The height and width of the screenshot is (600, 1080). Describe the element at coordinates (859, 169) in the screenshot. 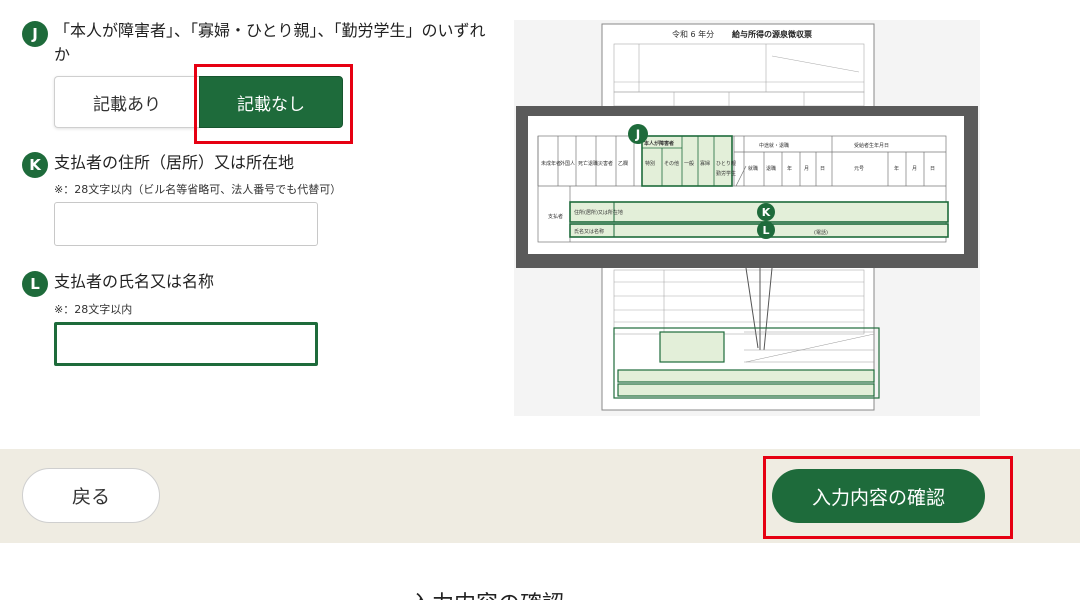

I see `zoom-col-era: 元号` at that location.